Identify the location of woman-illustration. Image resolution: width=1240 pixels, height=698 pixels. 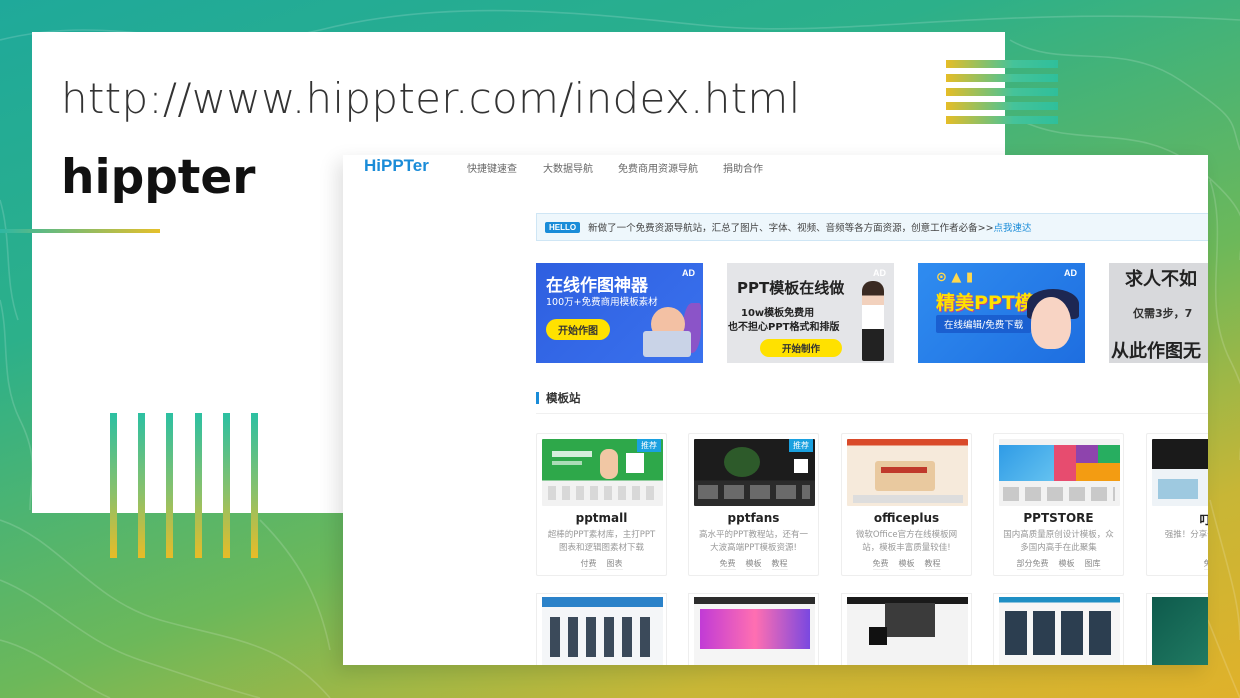
(873, 321).